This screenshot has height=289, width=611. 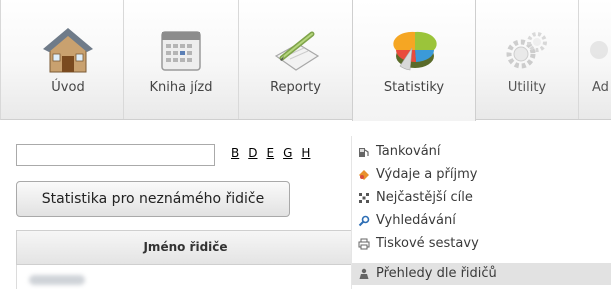 I want to click on menu-item-vyhledavani: Vyhledávání, so click(x=481, y=221).